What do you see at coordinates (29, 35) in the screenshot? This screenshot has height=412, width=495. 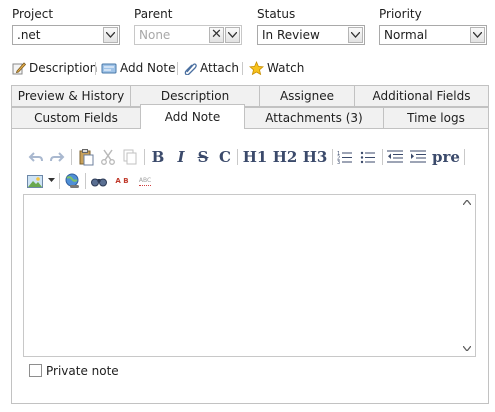 I see `project-value: .net` at bounding box center [29, 35].